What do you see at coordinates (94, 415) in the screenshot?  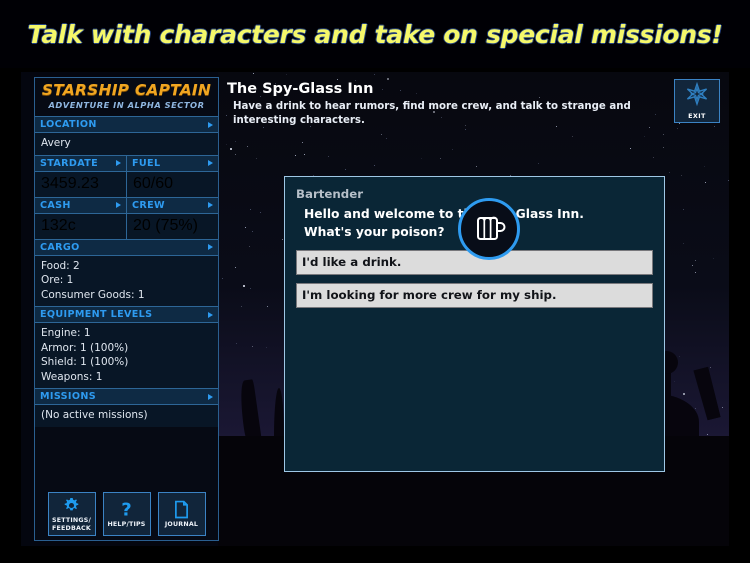 I see `missions-value: (No active missions)` at bounding box center [94, 415].